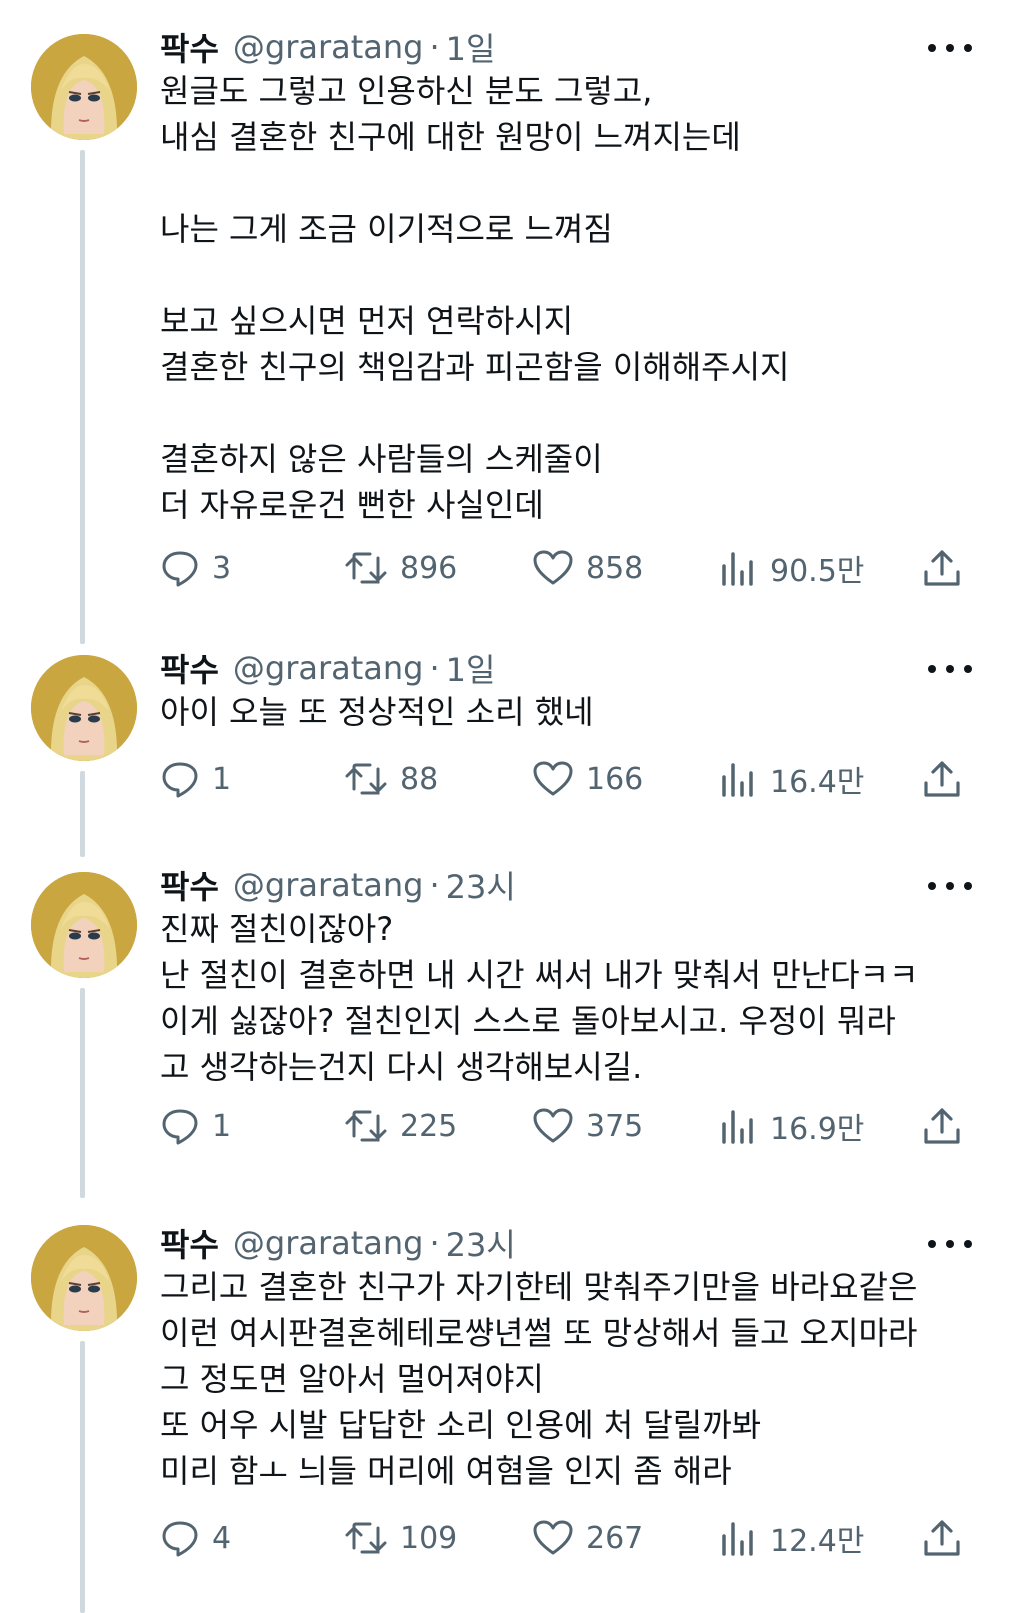 The image size is (1024, 1613). Describe the element at coordinates (377, 712) in the screenshot. I see `tweet-text: 아이 오늘 또 정상적인 소리 했네` at that location.